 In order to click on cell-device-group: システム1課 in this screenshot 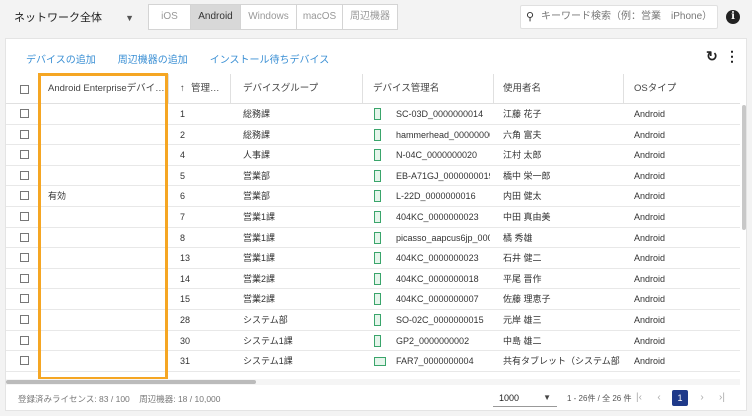, I will do `click(268, 361)`.